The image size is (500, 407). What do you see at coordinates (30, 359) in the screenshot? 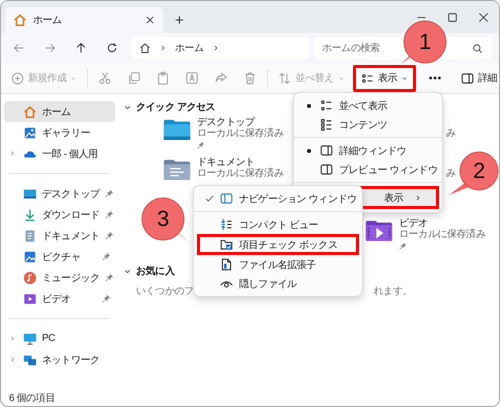
I see `network-icon` at bounding box center [30, 359].